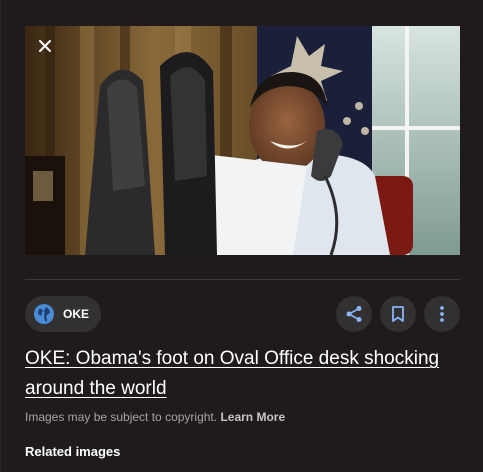 The height and width of the screenshot is (472, 483). Describe the element at coordinates (73, 451) in the screenshot. I see `related-images-heading: Related images` at that location.